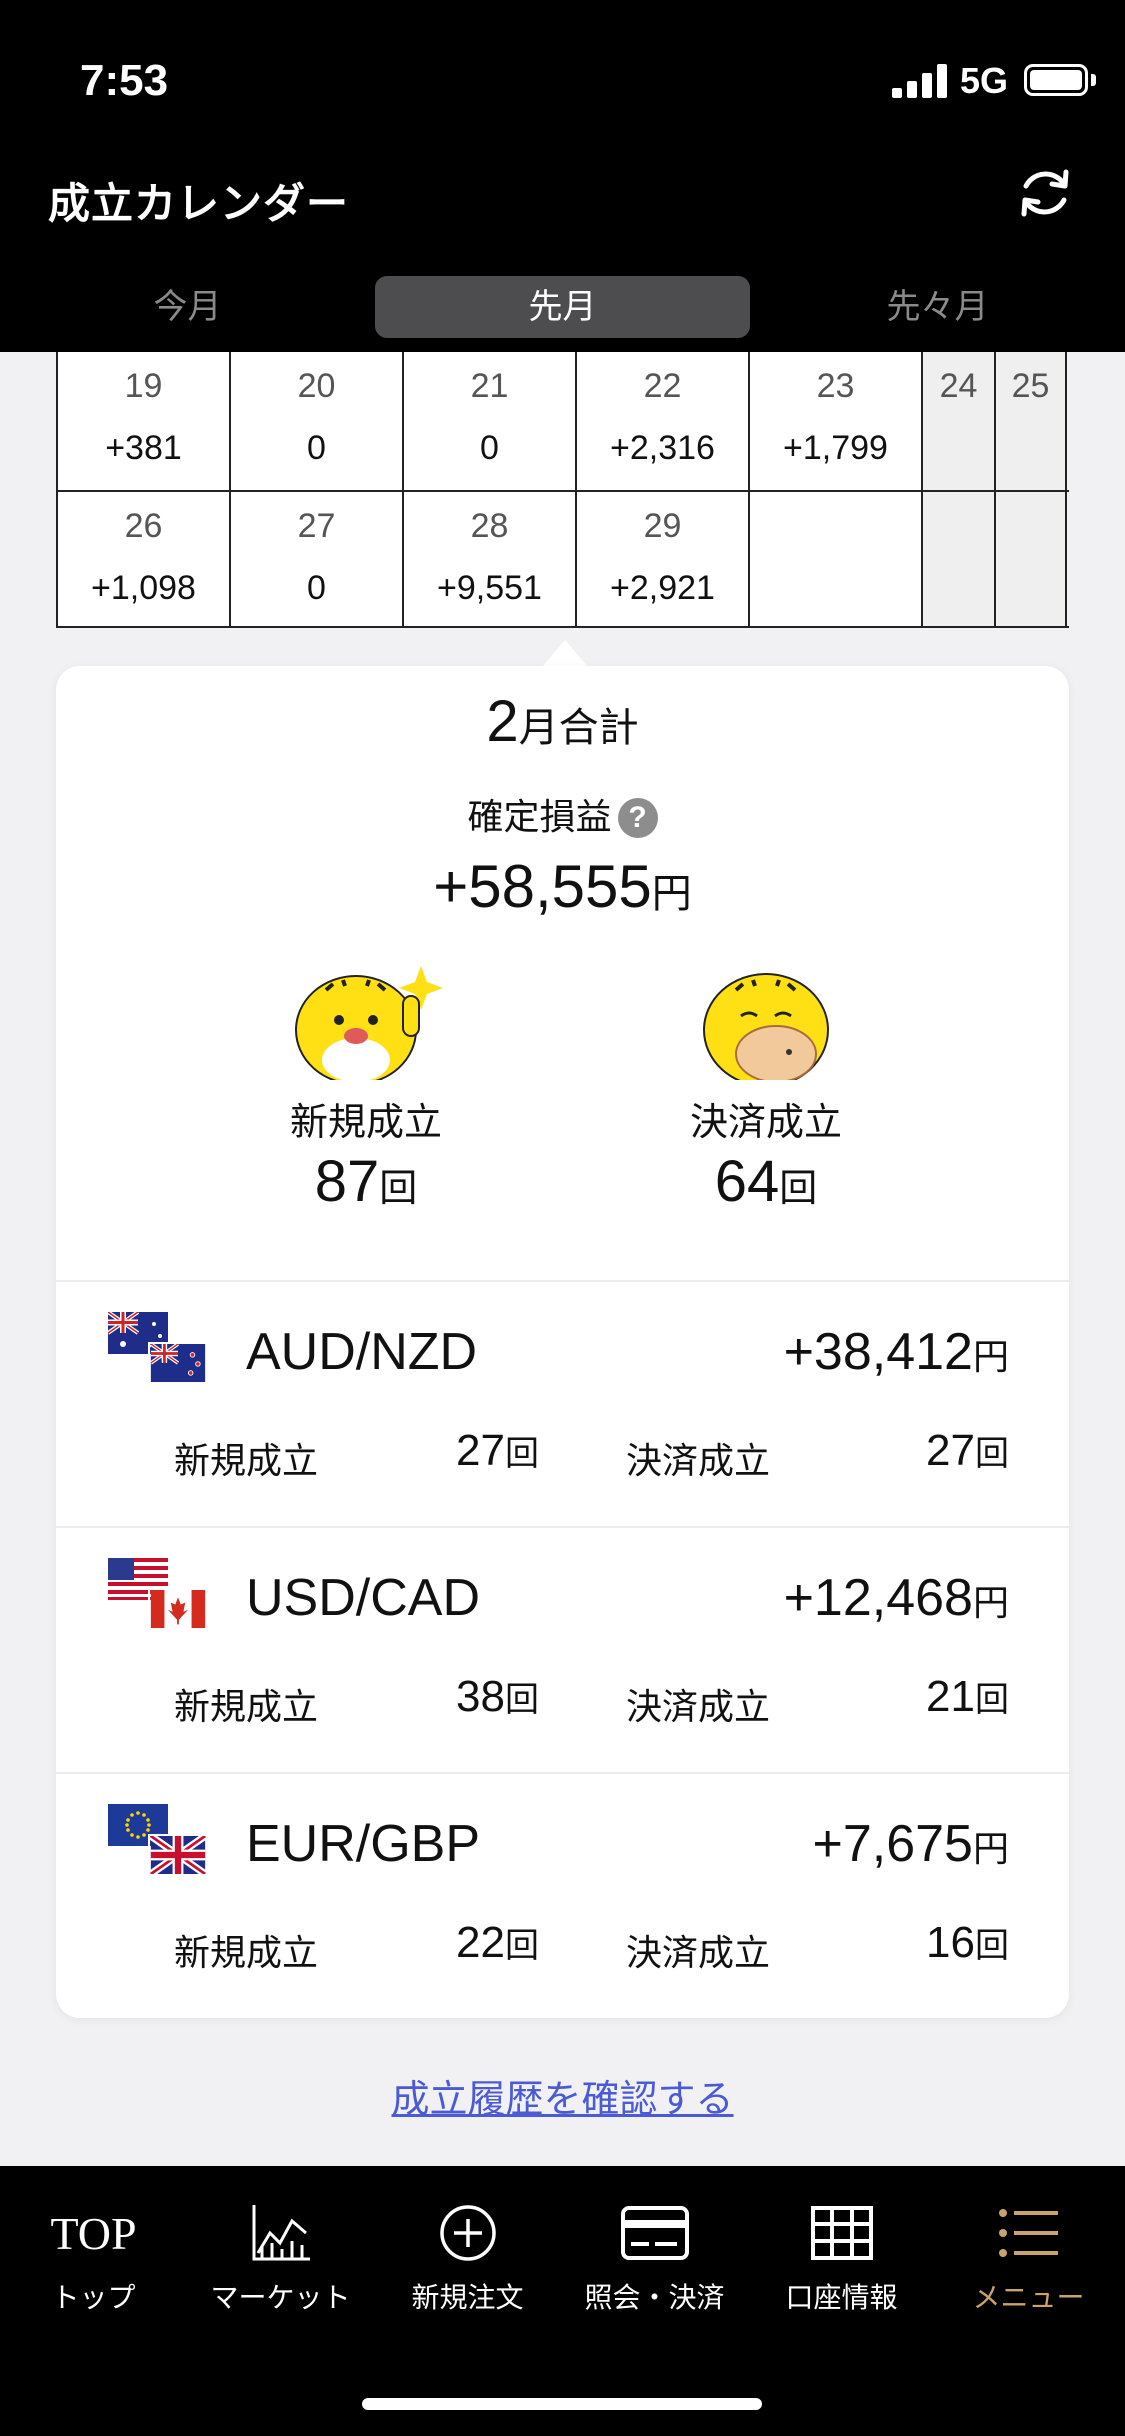 This screenshot has width=1125, height=2436. What do you see at coordinates (199, 203) in the screenshot?
I see `page-title: 成立カレンダー` at bounding box center [199, 203].